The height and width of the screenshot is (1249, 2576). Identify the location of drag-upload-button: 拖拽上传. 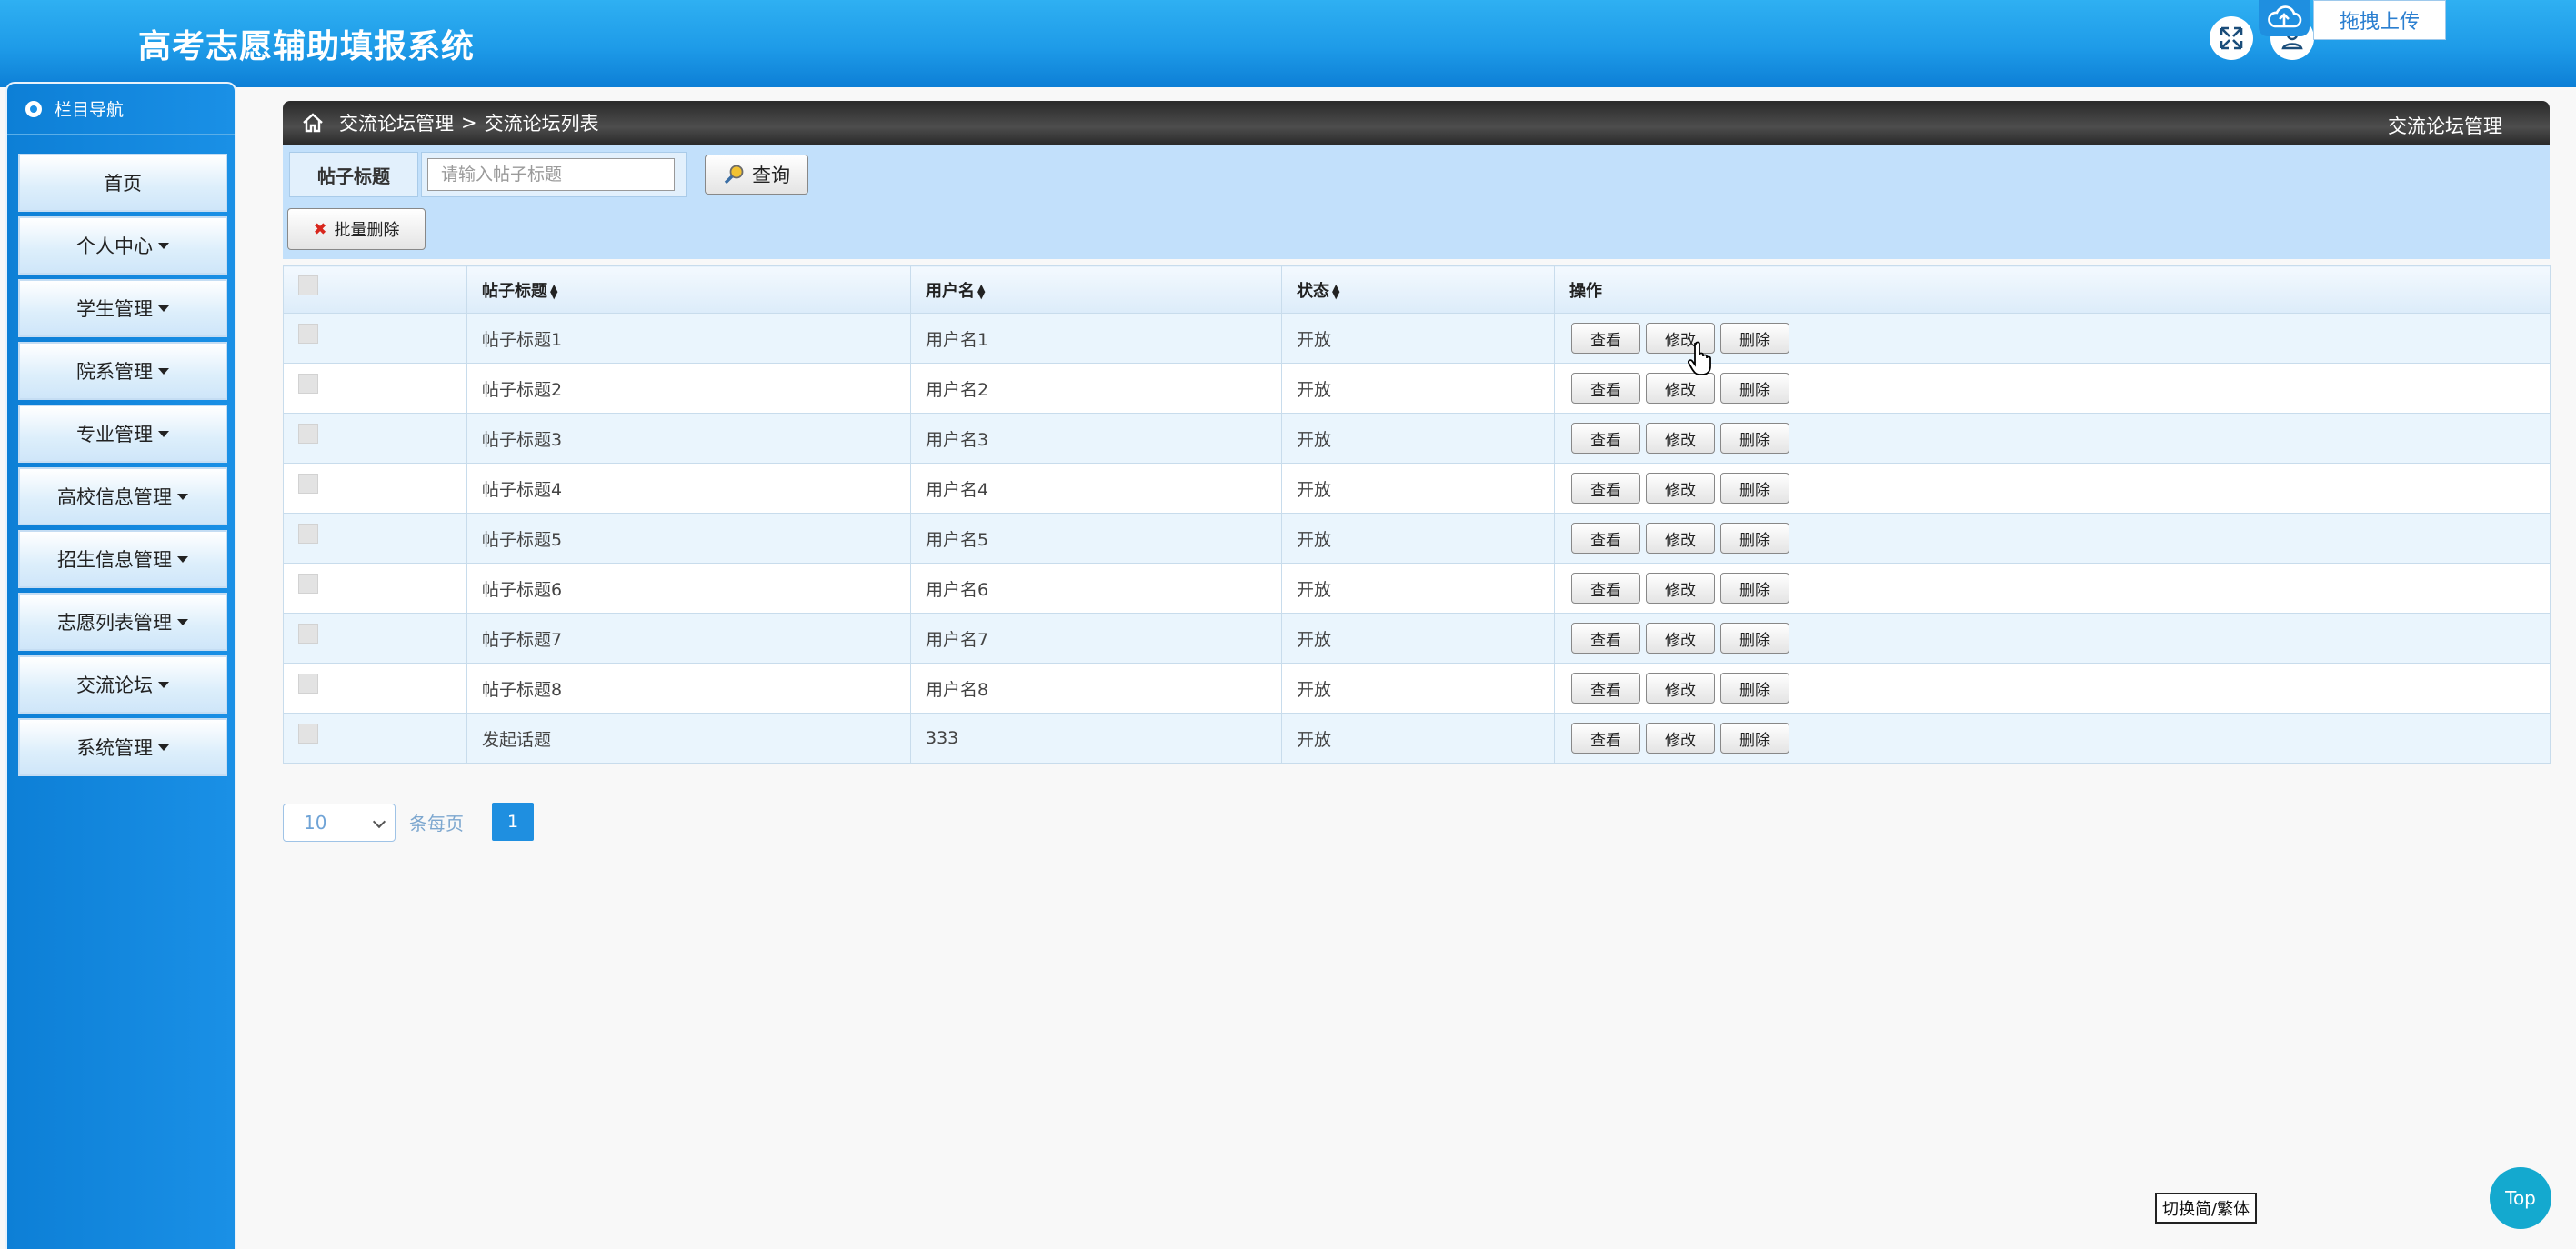
(2379, 20).